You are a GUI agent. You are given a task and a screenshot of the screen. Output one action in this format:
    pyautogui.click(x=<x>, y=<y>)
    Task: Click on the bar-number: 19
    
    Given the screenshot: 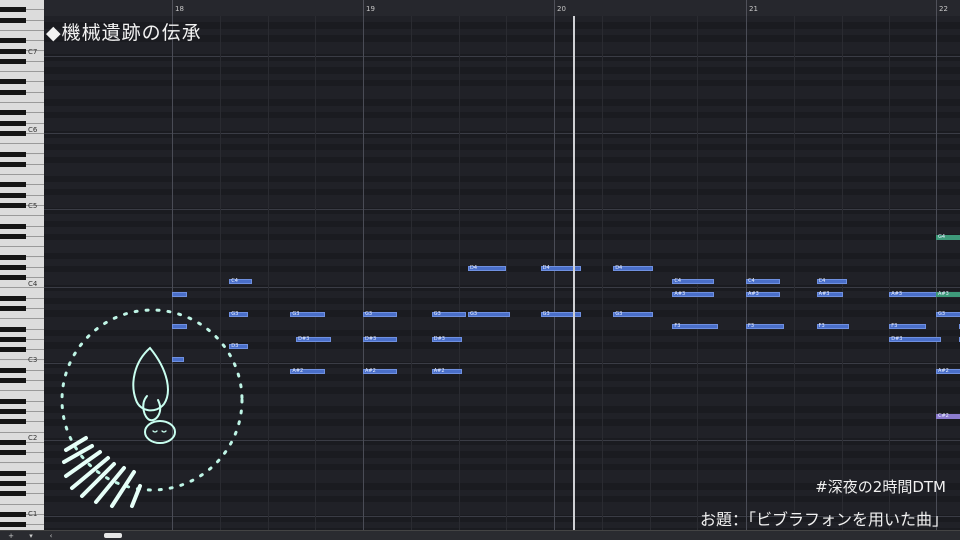 What is the action you would take?
    pyautogui.click(x=370, y=9)
    